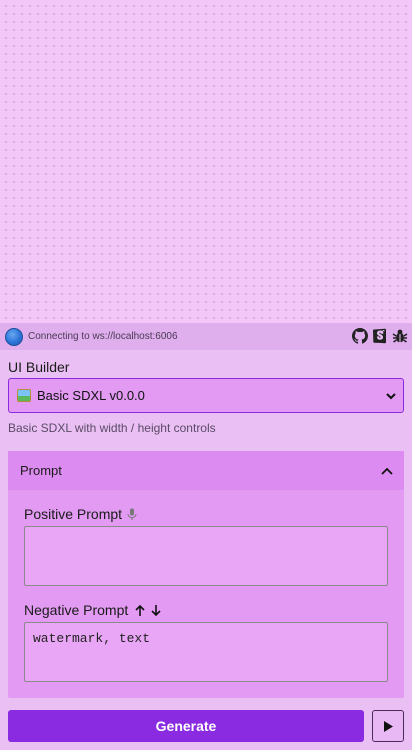 The image size is (412, 750). I want to click on generate-button: Generate, so click(186, 726).